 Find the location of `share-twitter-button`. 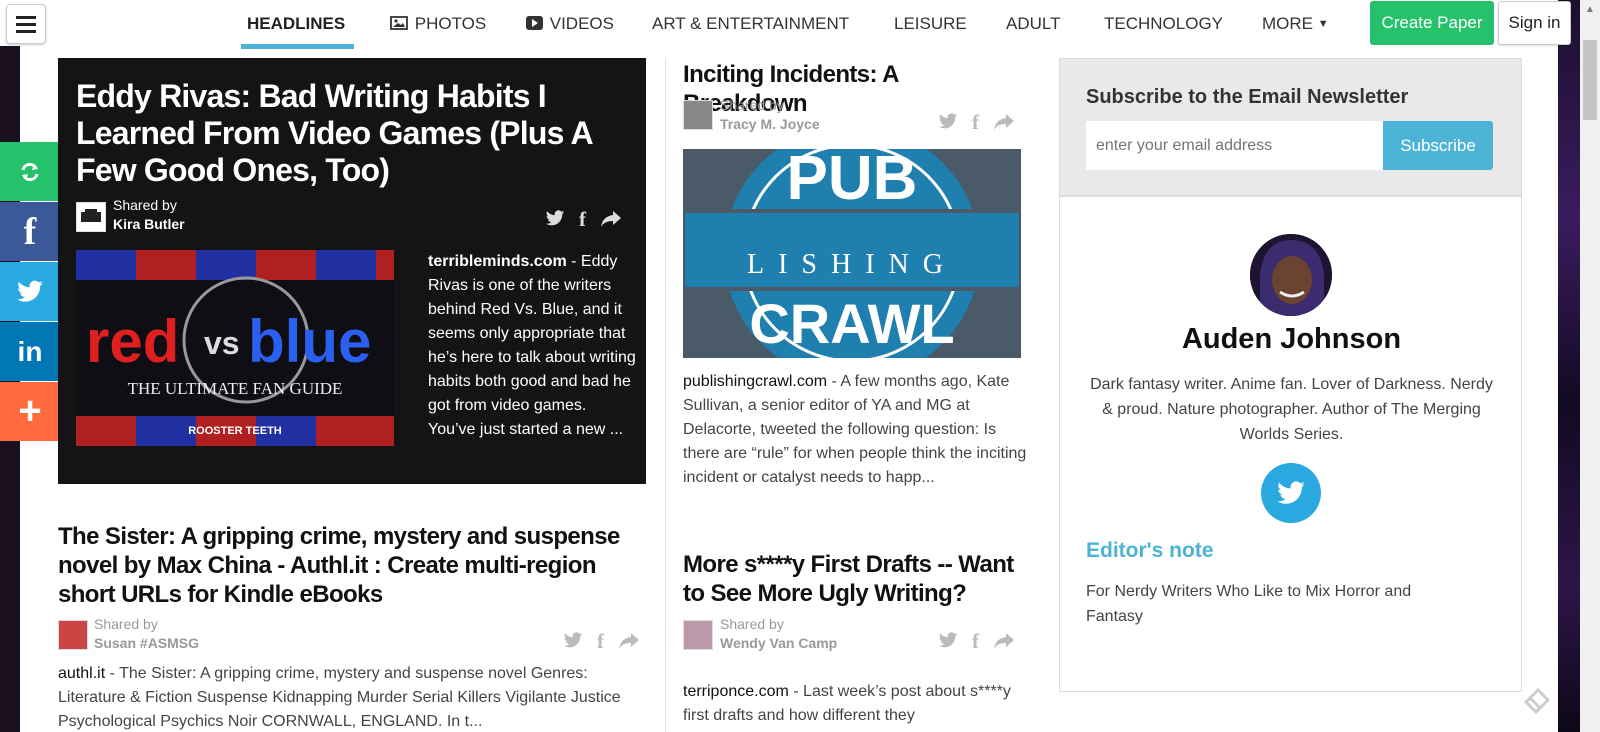

share-twitter-button is located at coordinates (30, 291).